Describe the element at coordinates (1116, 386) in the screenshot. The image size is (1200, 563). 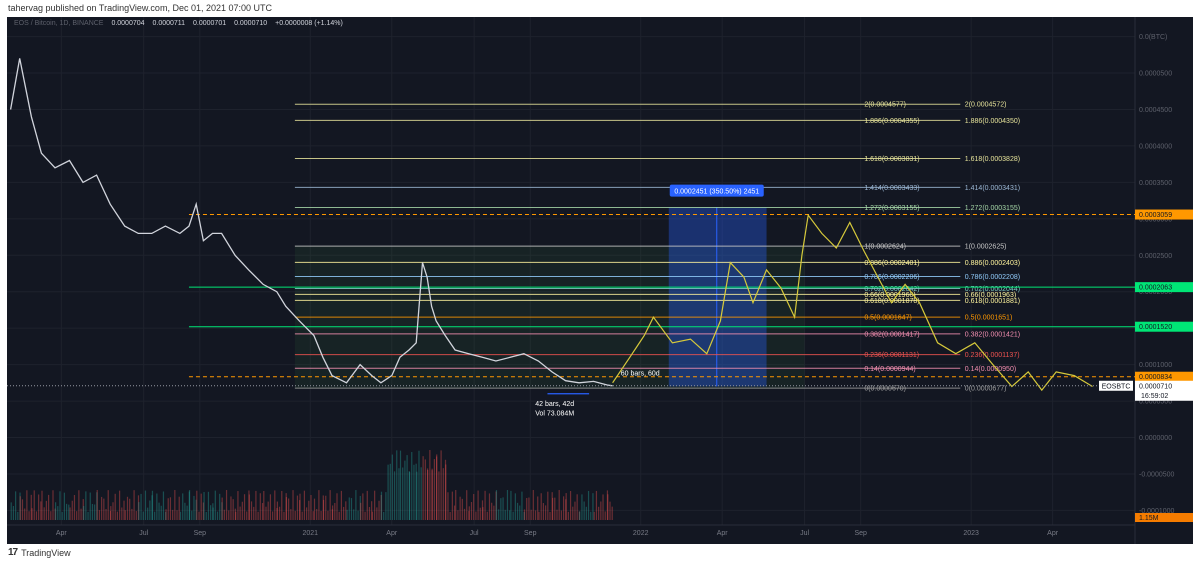
I see `symbol-tag-label: EOSBTC` at that location.